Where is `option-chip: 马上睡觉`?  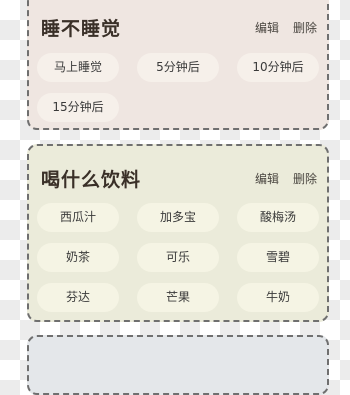
option-chip: 马上睡觉 is located at coordinates (78, 67).